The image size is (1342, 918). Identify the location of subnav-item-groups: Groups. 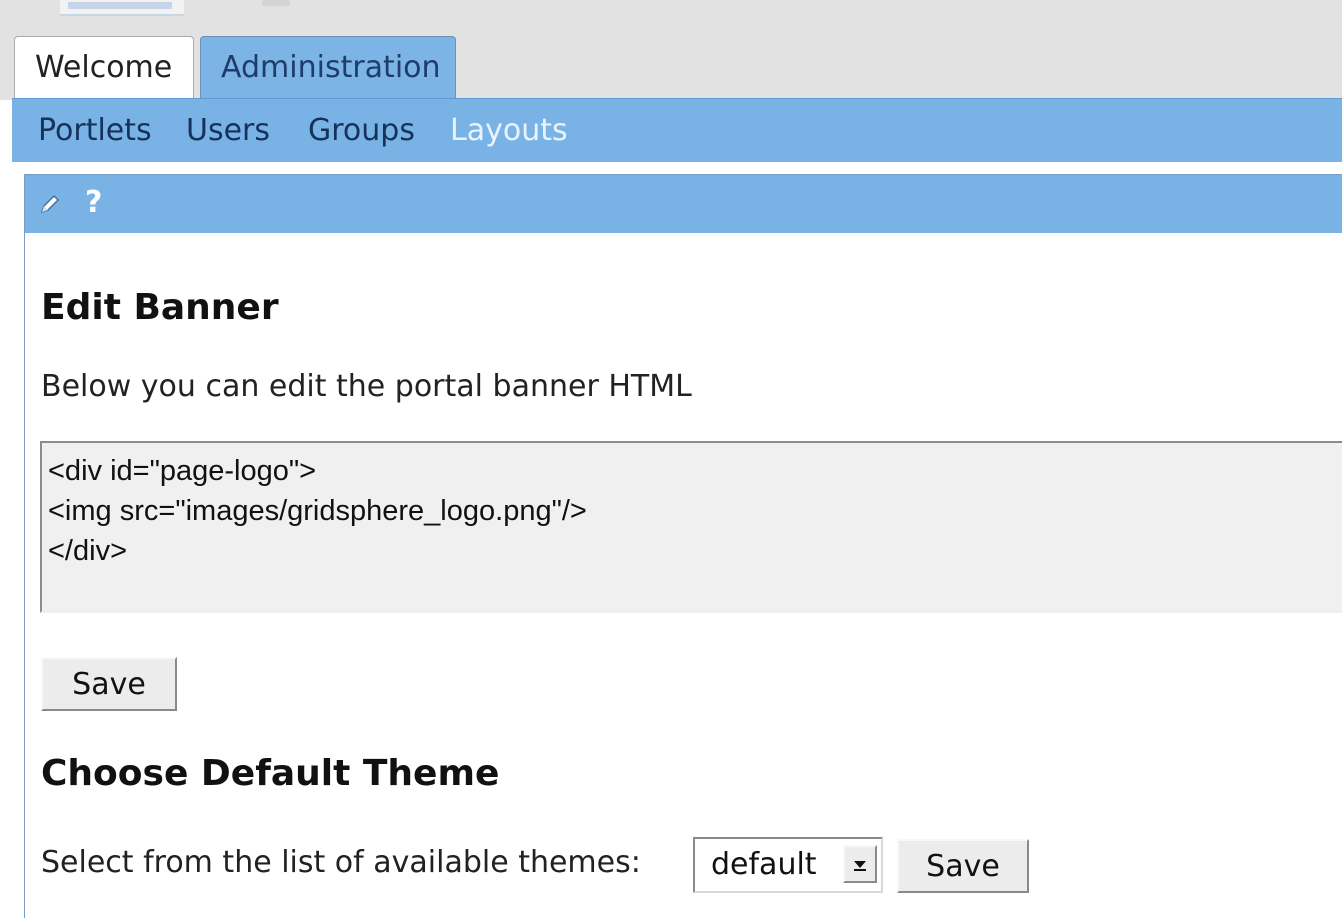
(361, 131).